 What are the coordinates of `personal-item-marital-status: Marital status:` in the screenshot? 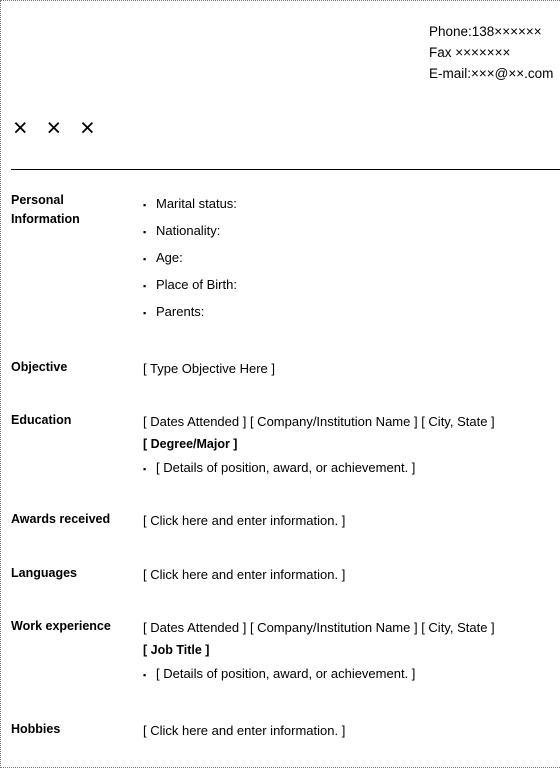 It's located at (196, 203).